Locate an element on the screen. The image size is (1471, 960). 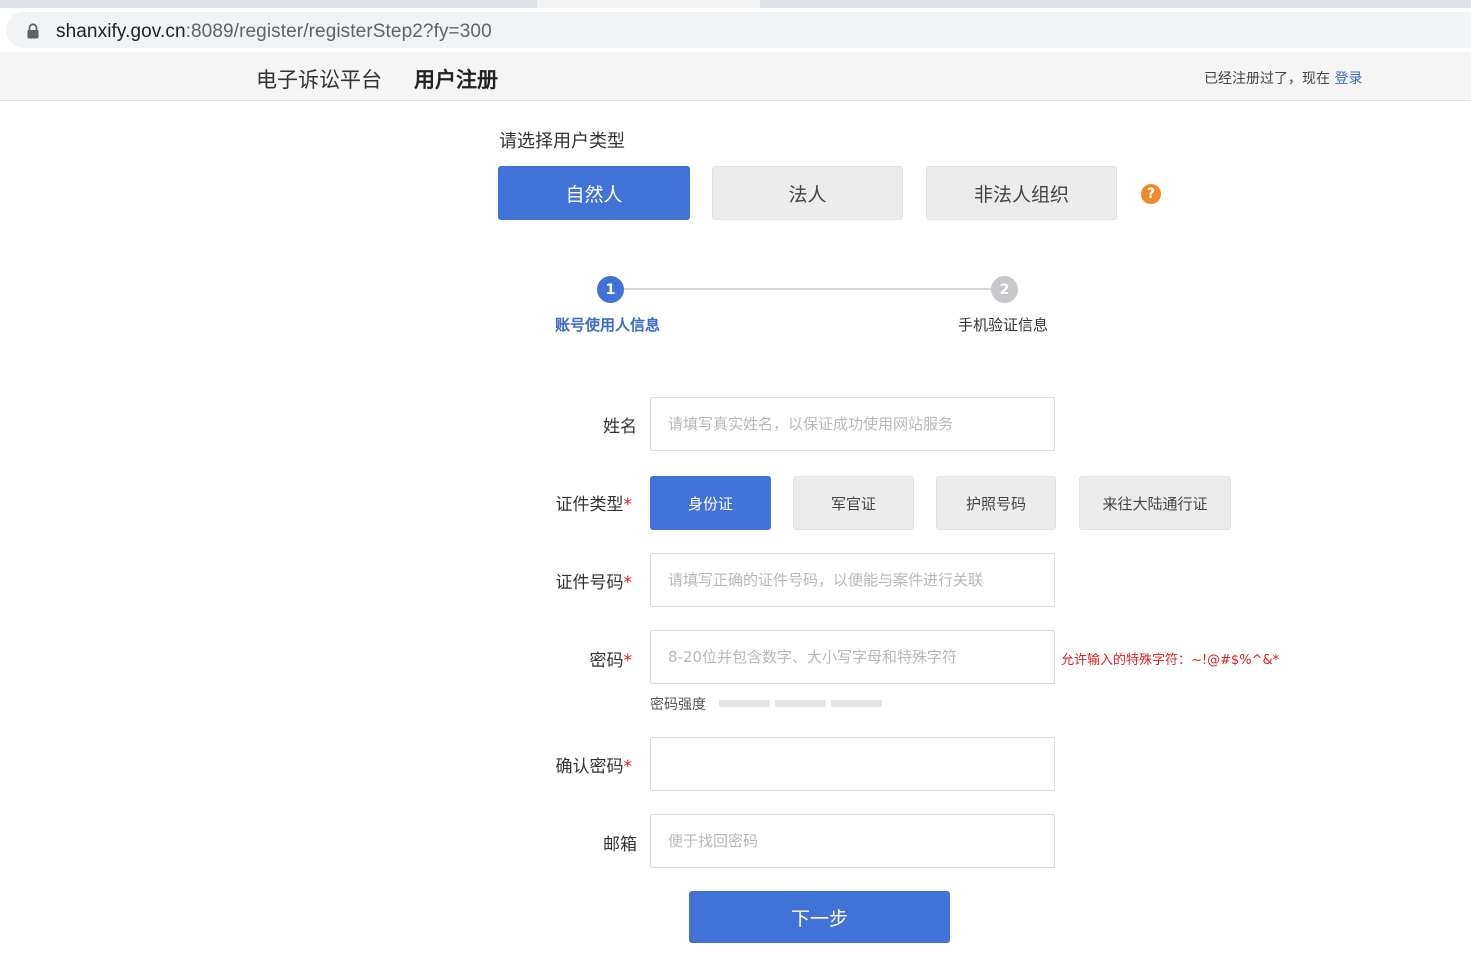
password-label: 密码* is located at coordinates (567, 658).